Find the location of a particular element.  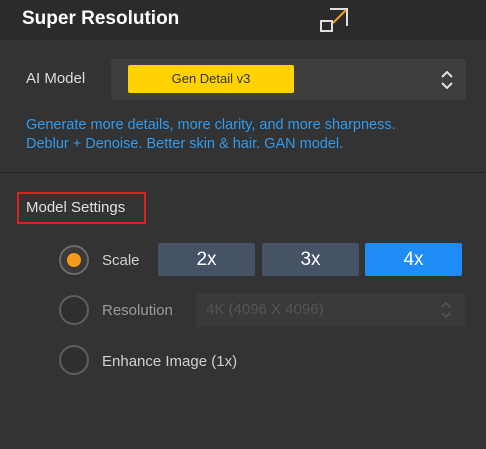

expand-diagonal-icon is located at coordinates (334, 20).